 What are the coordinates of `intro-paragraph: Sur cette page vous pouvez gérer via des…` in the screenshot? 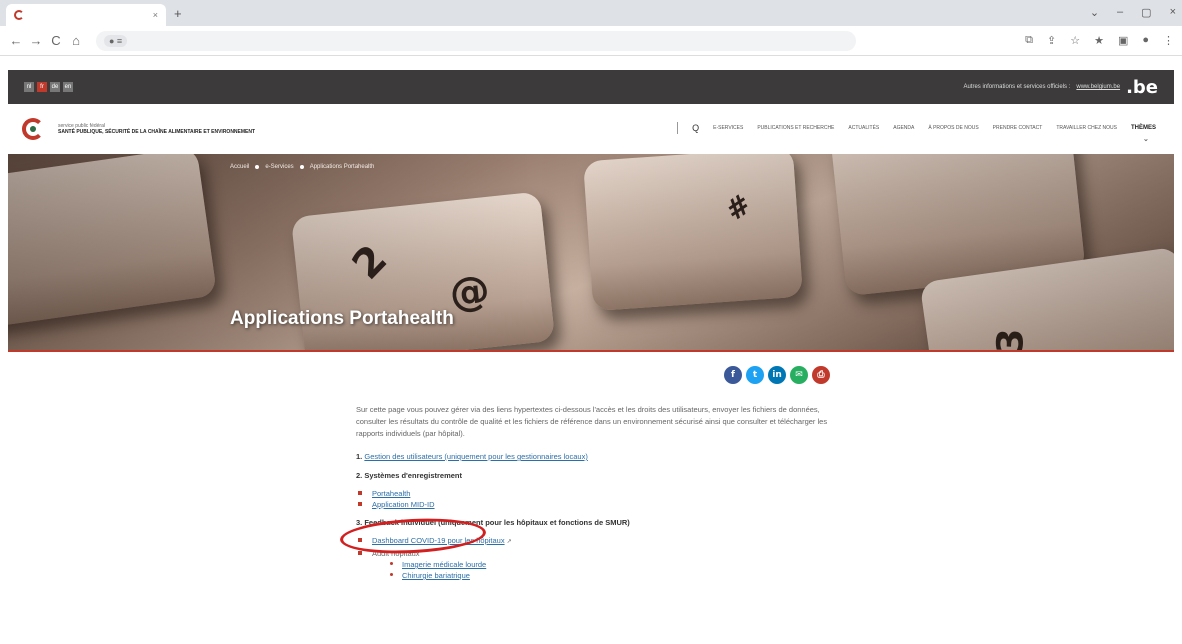 It's located at (592, 421).